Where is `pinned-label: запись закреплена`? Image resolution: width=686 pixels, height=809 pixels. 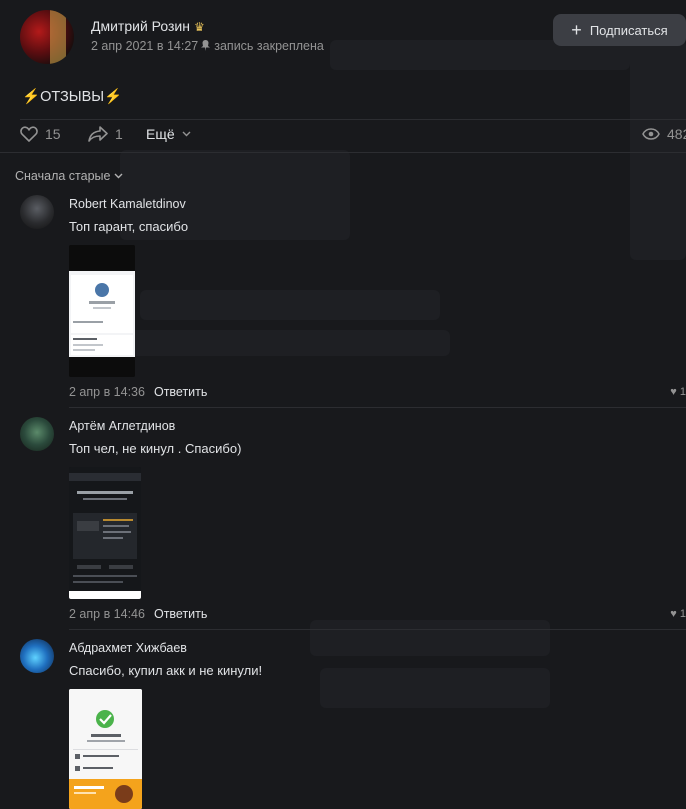
pinned-label: запись закреплена is located at coordinates (269, 46).